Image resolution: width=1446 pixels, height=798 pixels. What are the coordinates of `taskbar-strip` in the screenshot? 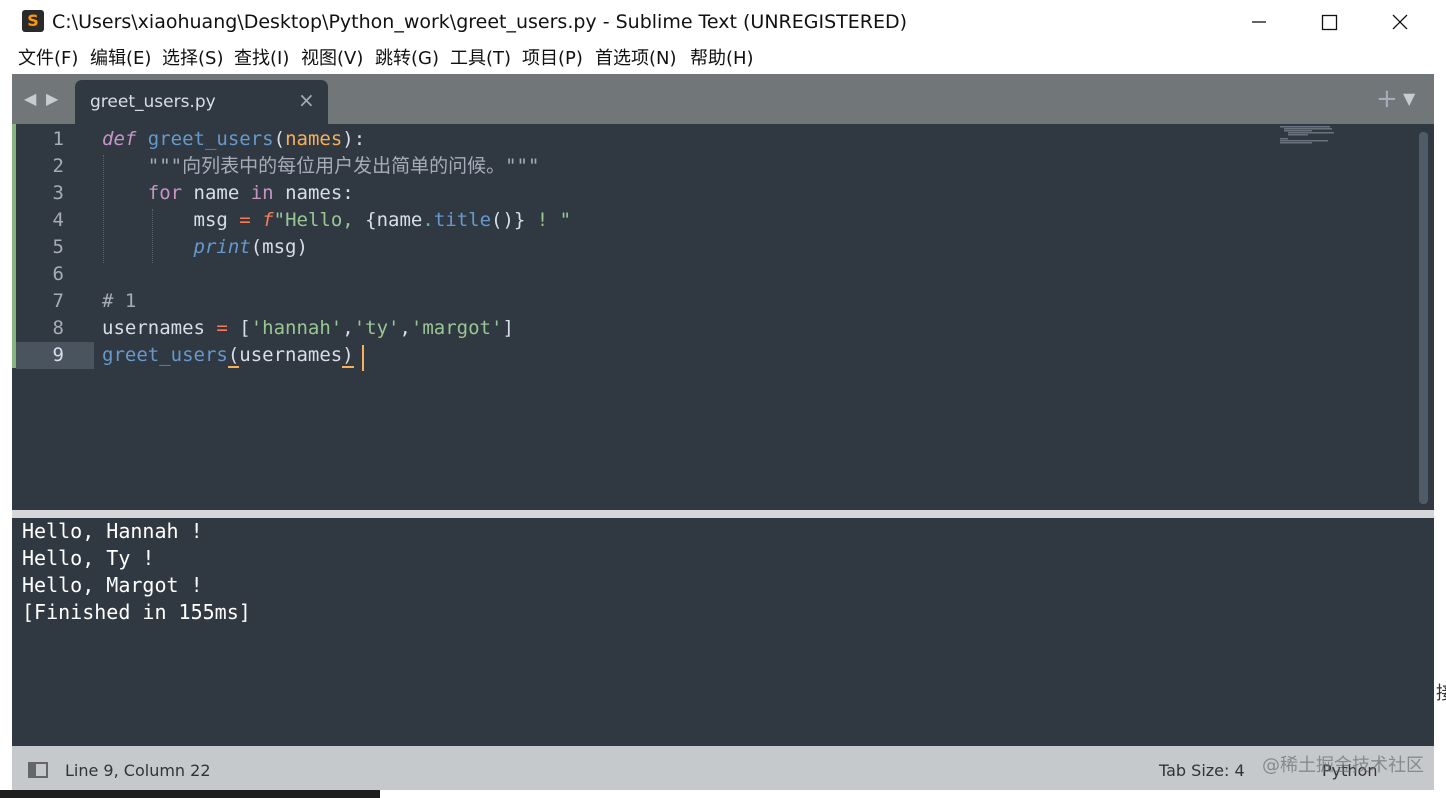 It's located at (190, 794).